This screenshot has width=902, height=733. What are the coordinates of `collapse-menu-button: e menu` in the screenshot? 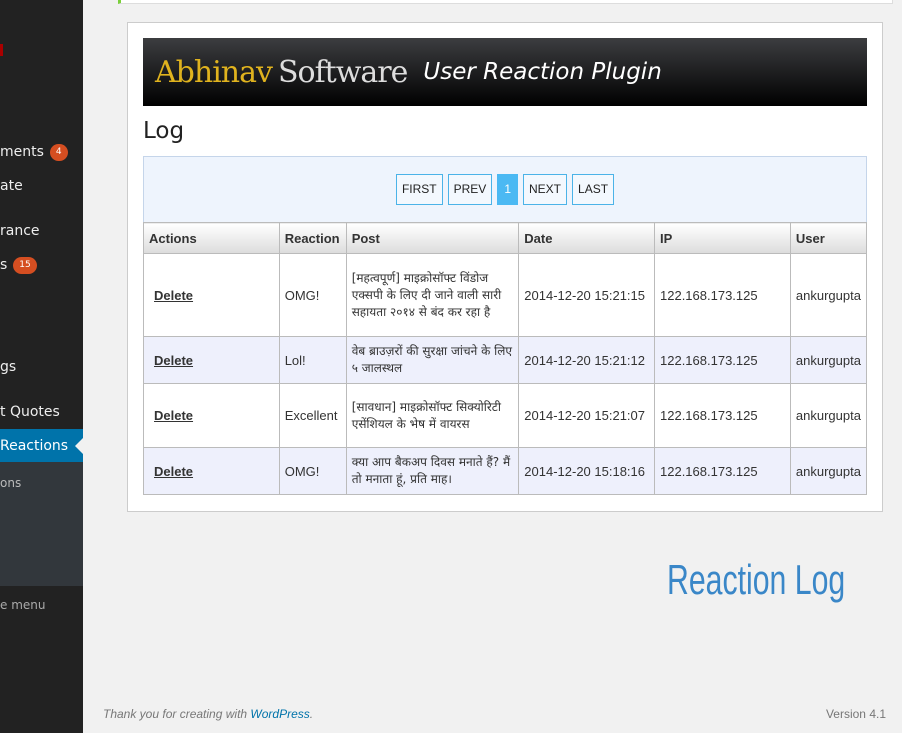 It's located at (41, 605).